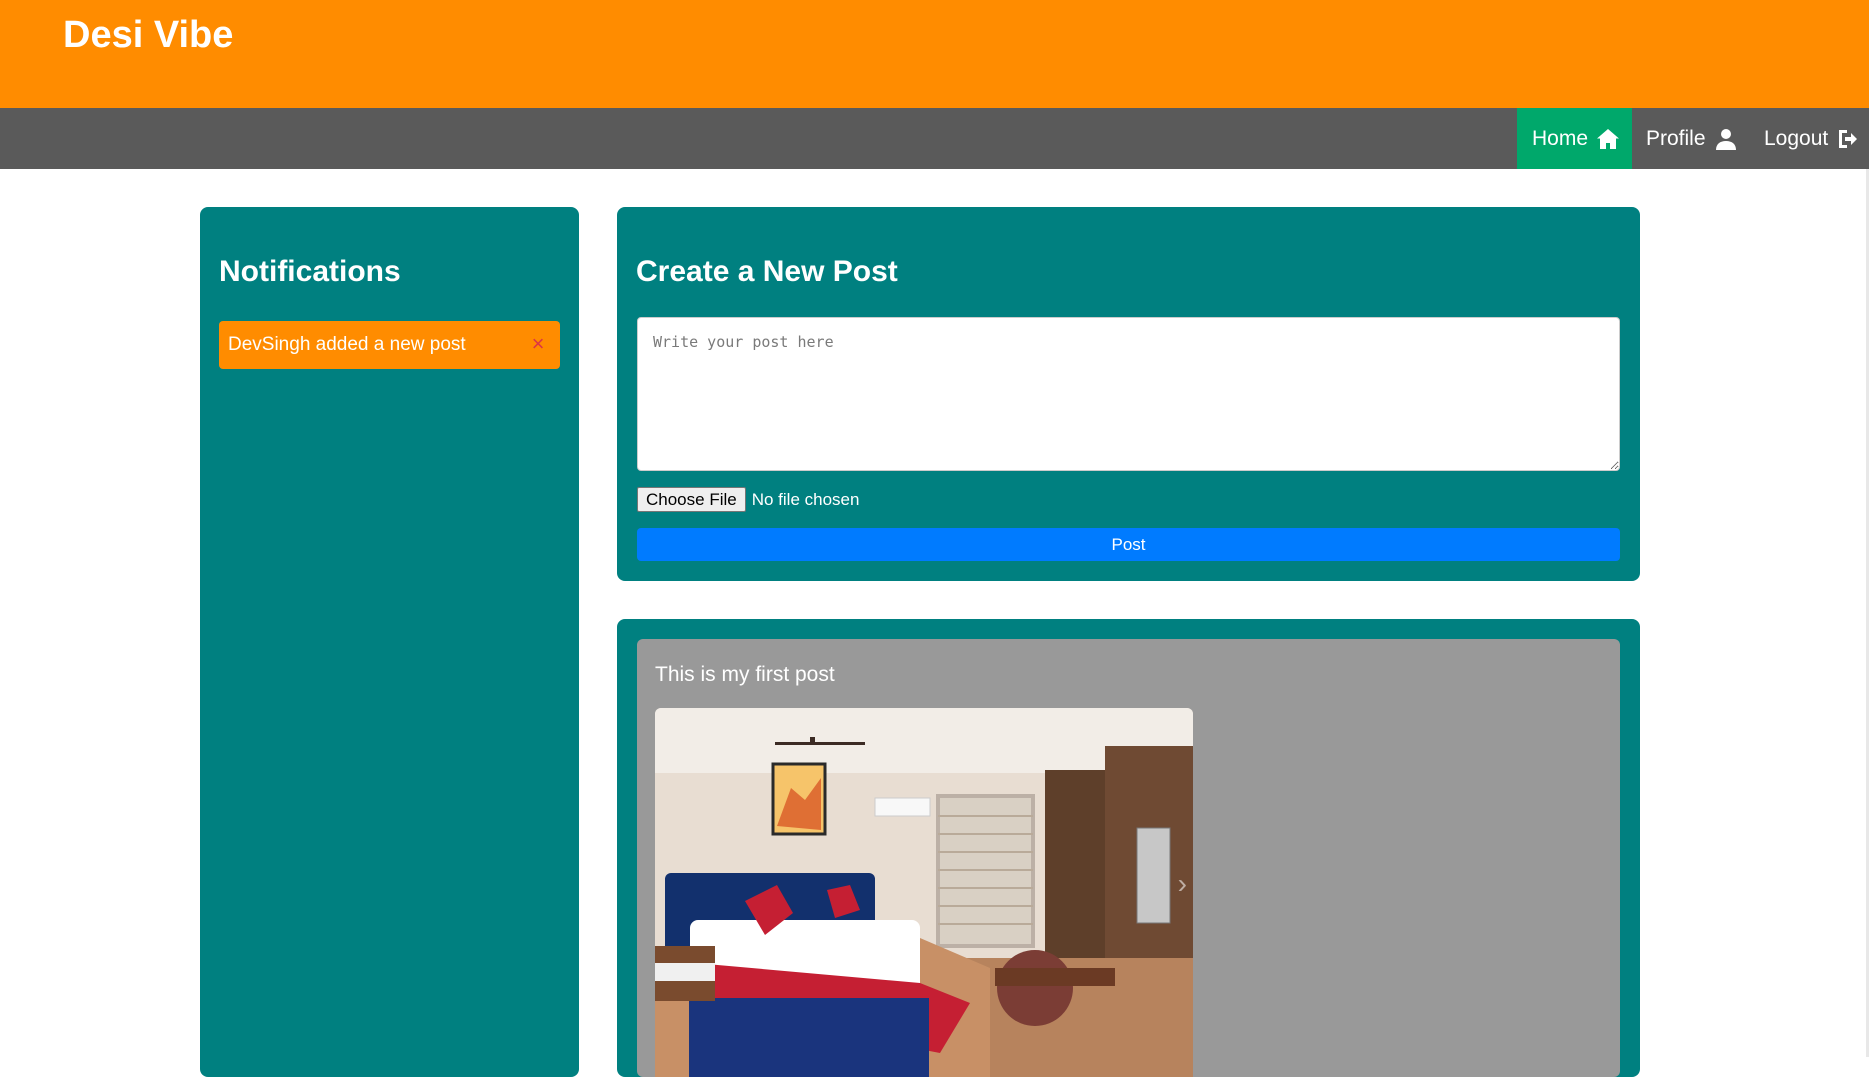  Describe the element at coordinates (767, 271) in the screenshot. I see `create-post-title: Create a New Post` at that location.